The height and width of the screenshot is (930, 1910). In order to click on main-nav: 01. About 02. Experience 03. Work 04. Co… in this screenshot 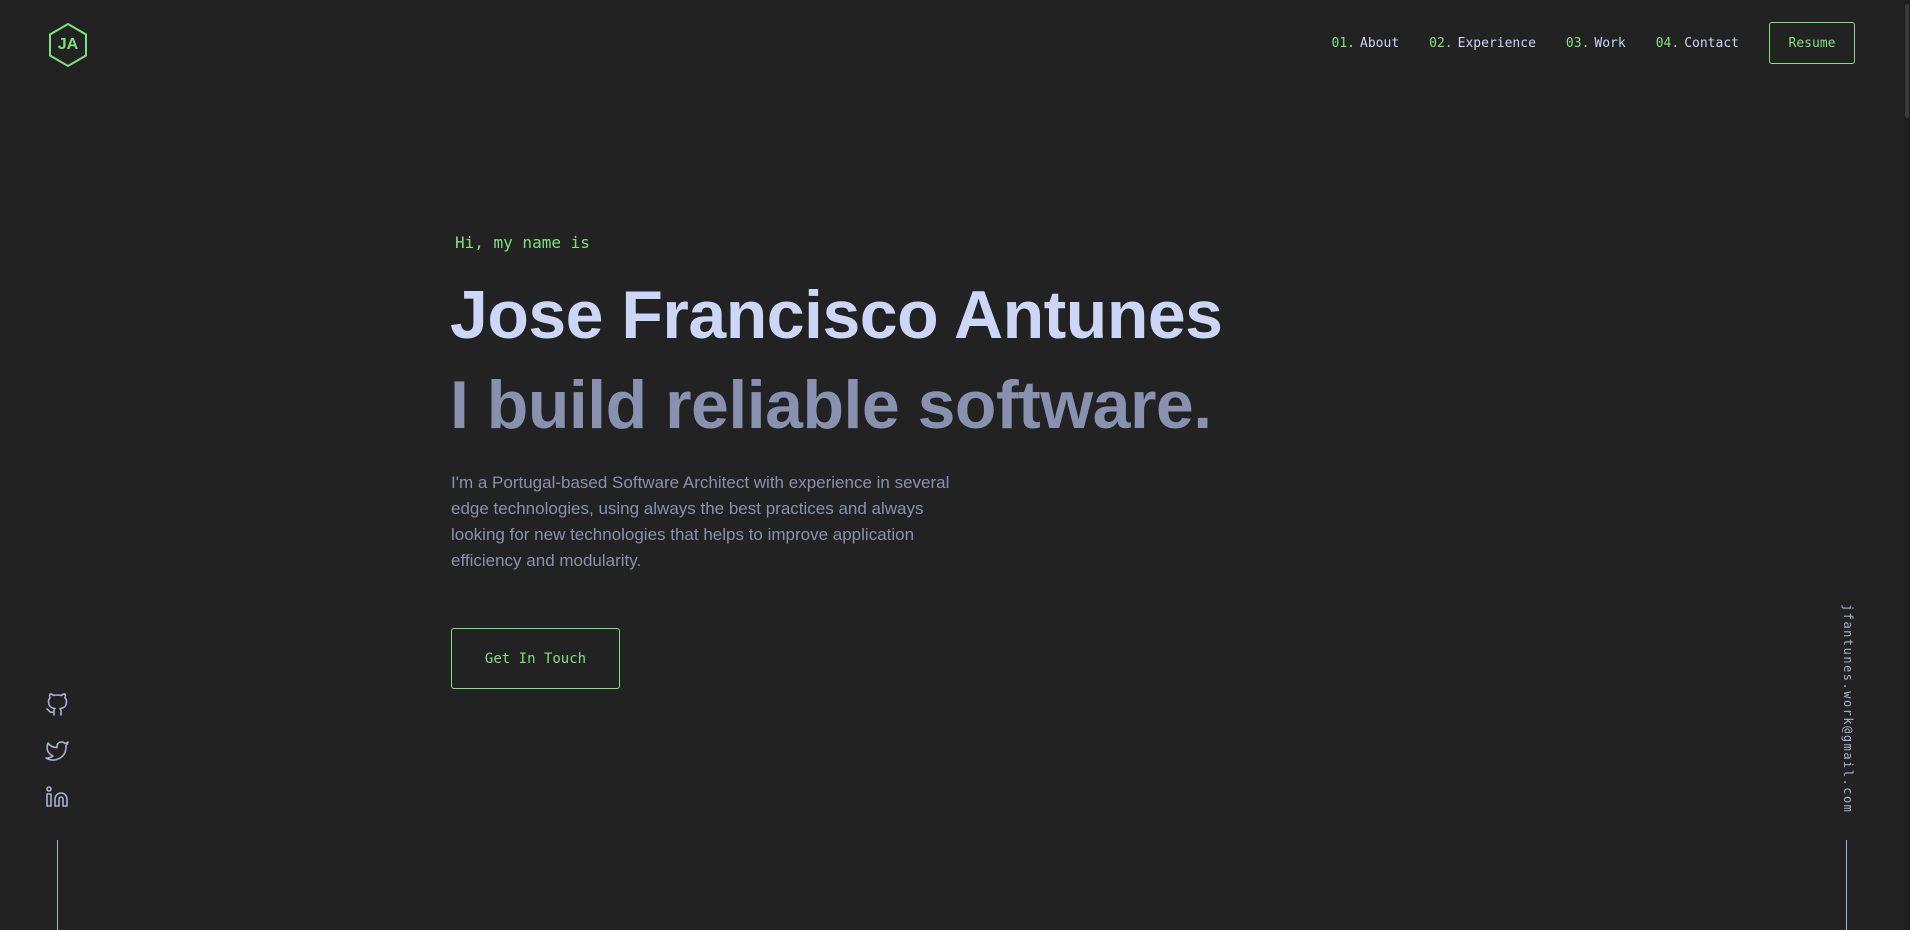, I will do `click(1578, 43)`.